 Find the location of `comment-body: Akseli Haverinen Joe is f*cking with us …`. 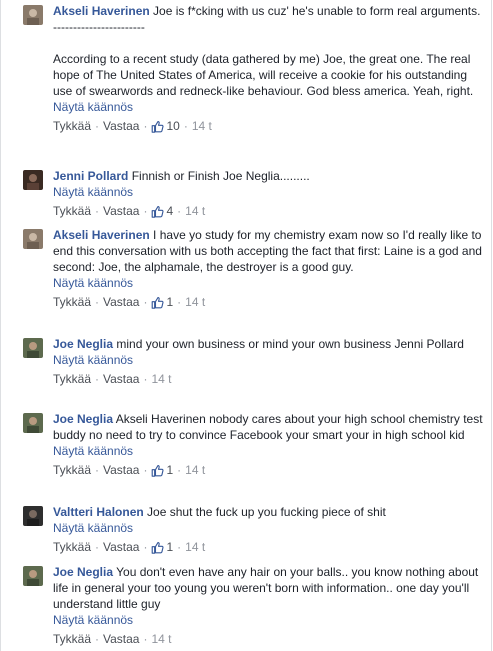

comment-body: Akseli Haverinen Joe is f*cking with us … is located at coordinates (268, 51).